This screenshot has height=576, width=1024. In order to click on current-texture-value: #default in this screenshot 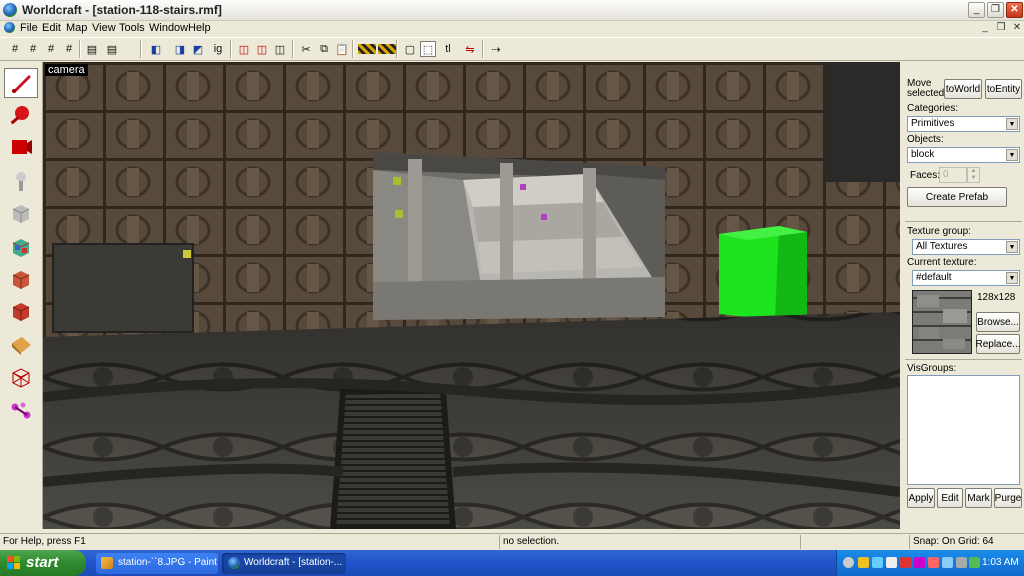, I will do `click(934, 277)`.